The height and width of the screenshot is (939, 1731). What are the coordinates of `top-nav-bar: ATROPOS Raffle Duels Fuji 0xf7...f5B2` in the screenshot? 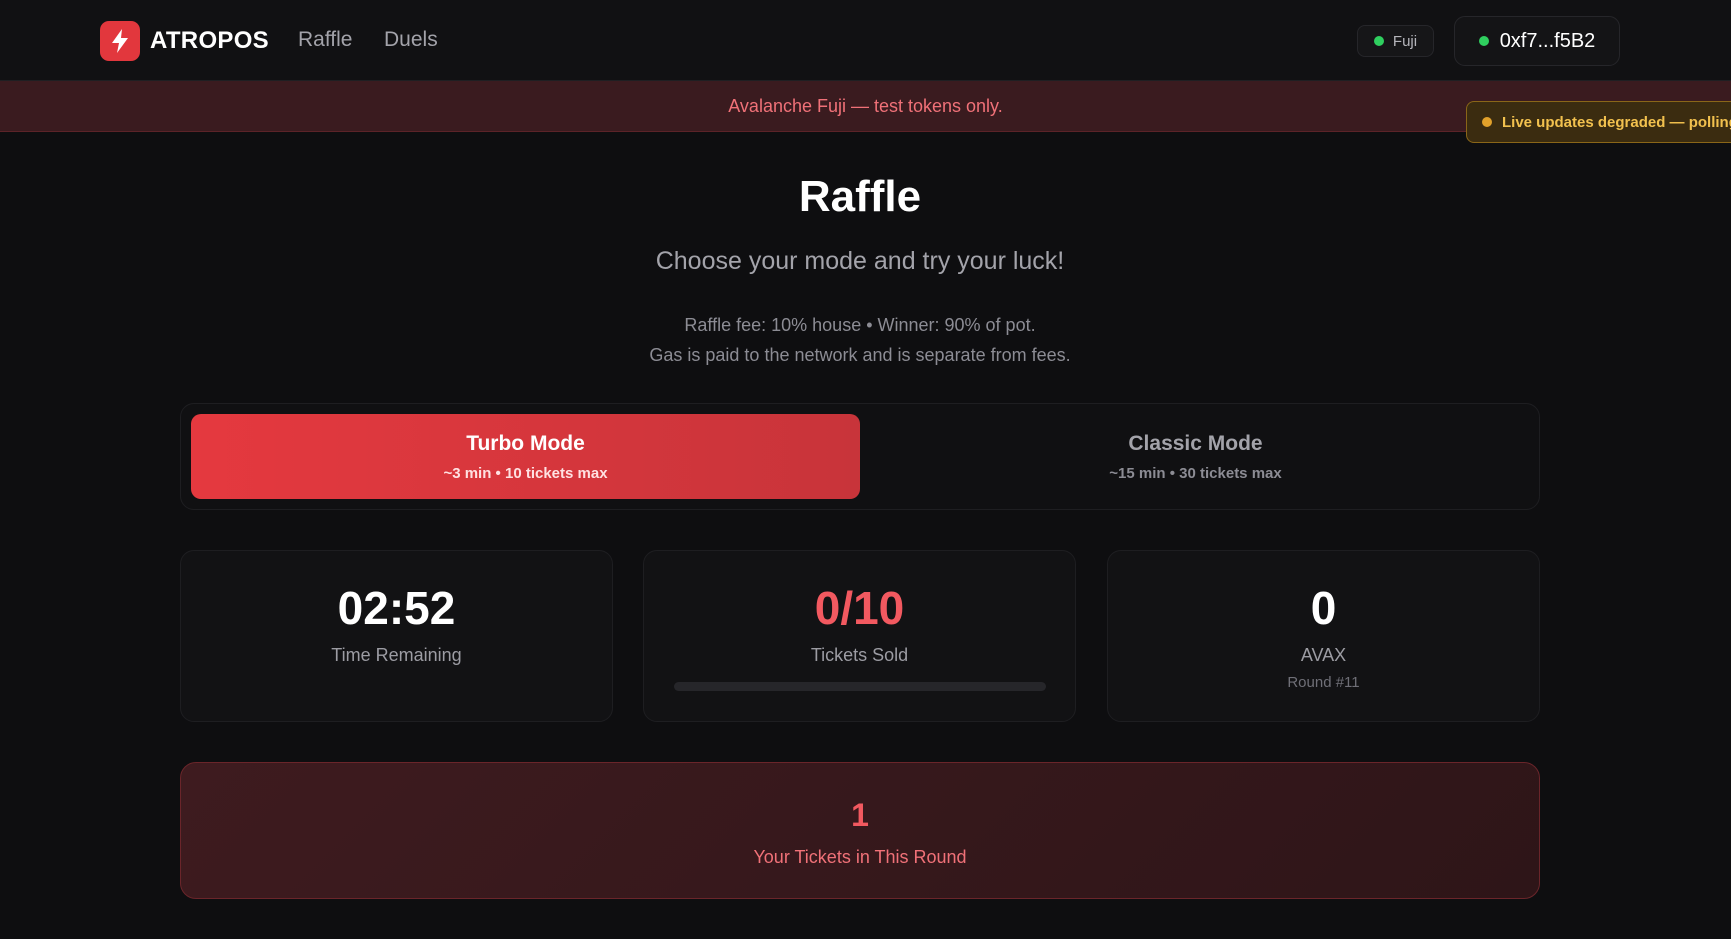 It's located at (865, 40).